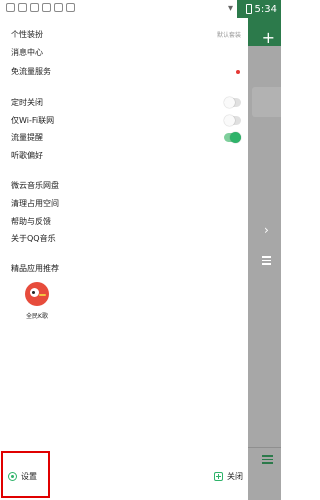 The image size is (320, 500). What do you see at coordinates (235, 476) in the screenshot?
I see `close-label: 关闭` at bounding box center [235, 476].